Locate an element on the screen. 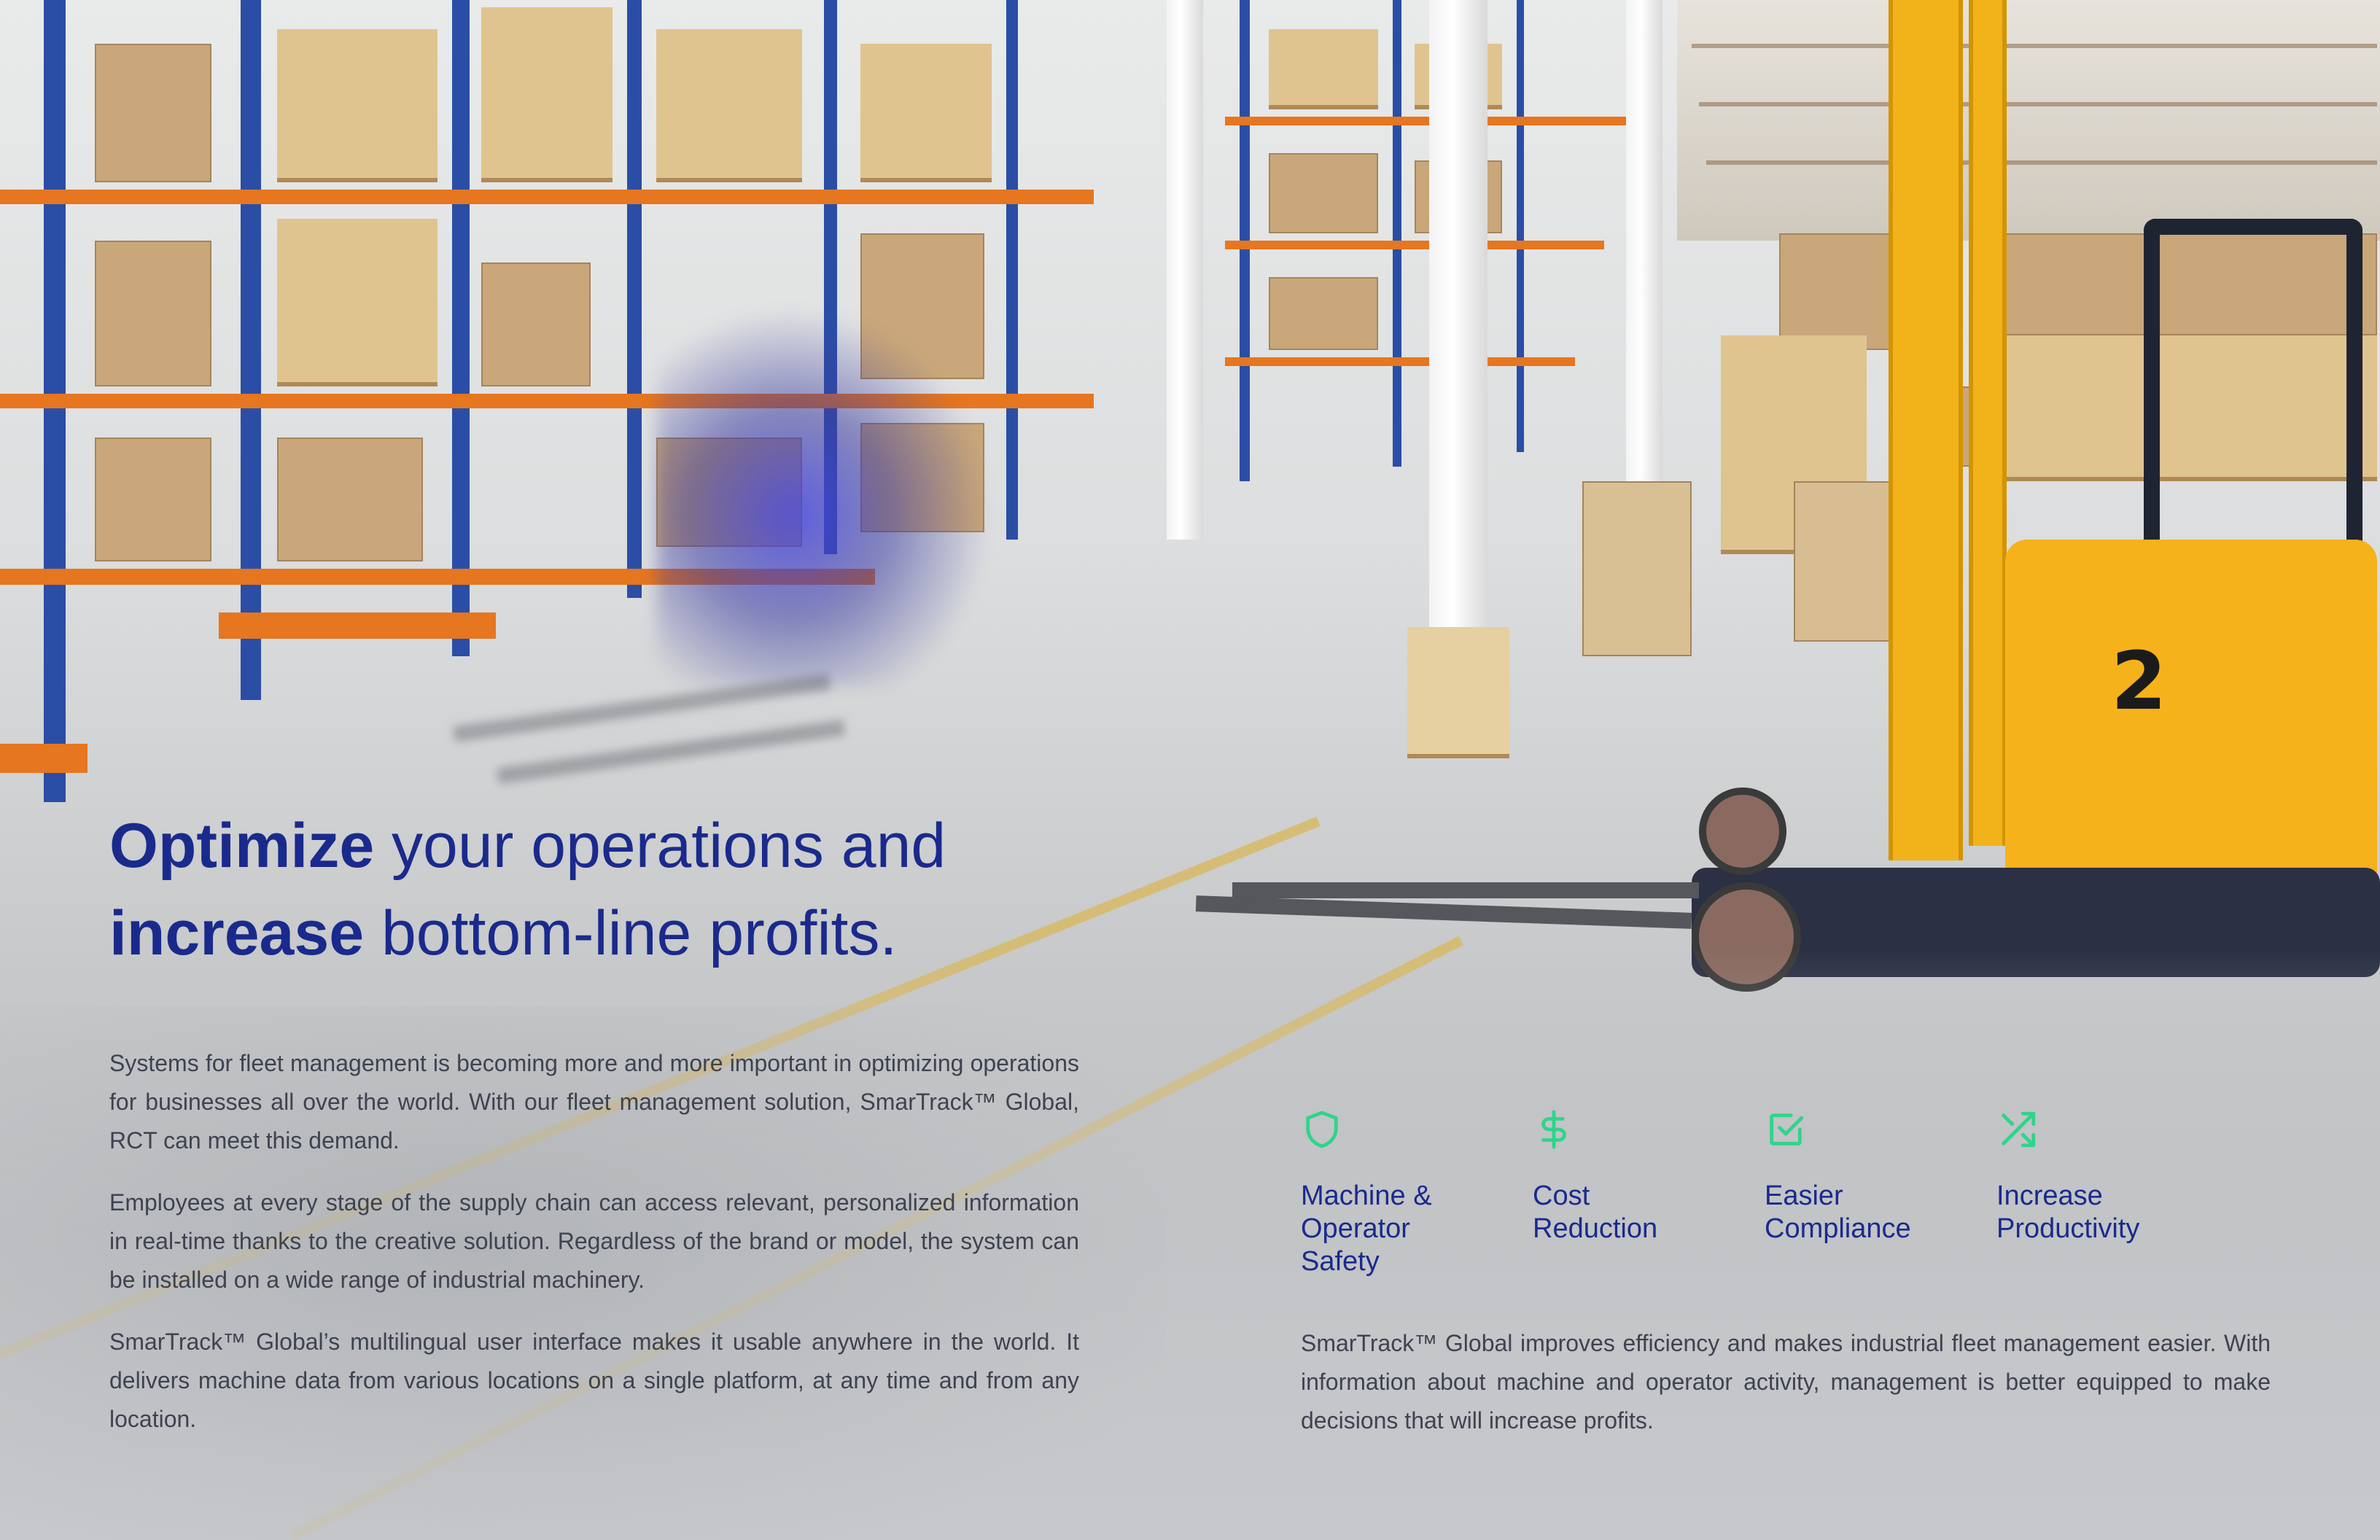 Image resolution: width=2380 pixels, height=1540 pixels. dollar-icon is located at coordinates (1553, 1129).